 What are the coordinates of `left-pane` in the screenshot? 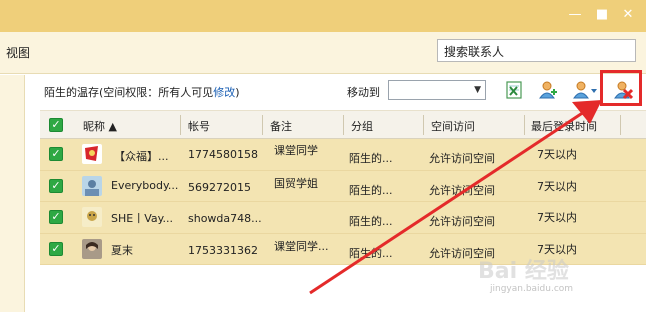 It's located at (12, 193).